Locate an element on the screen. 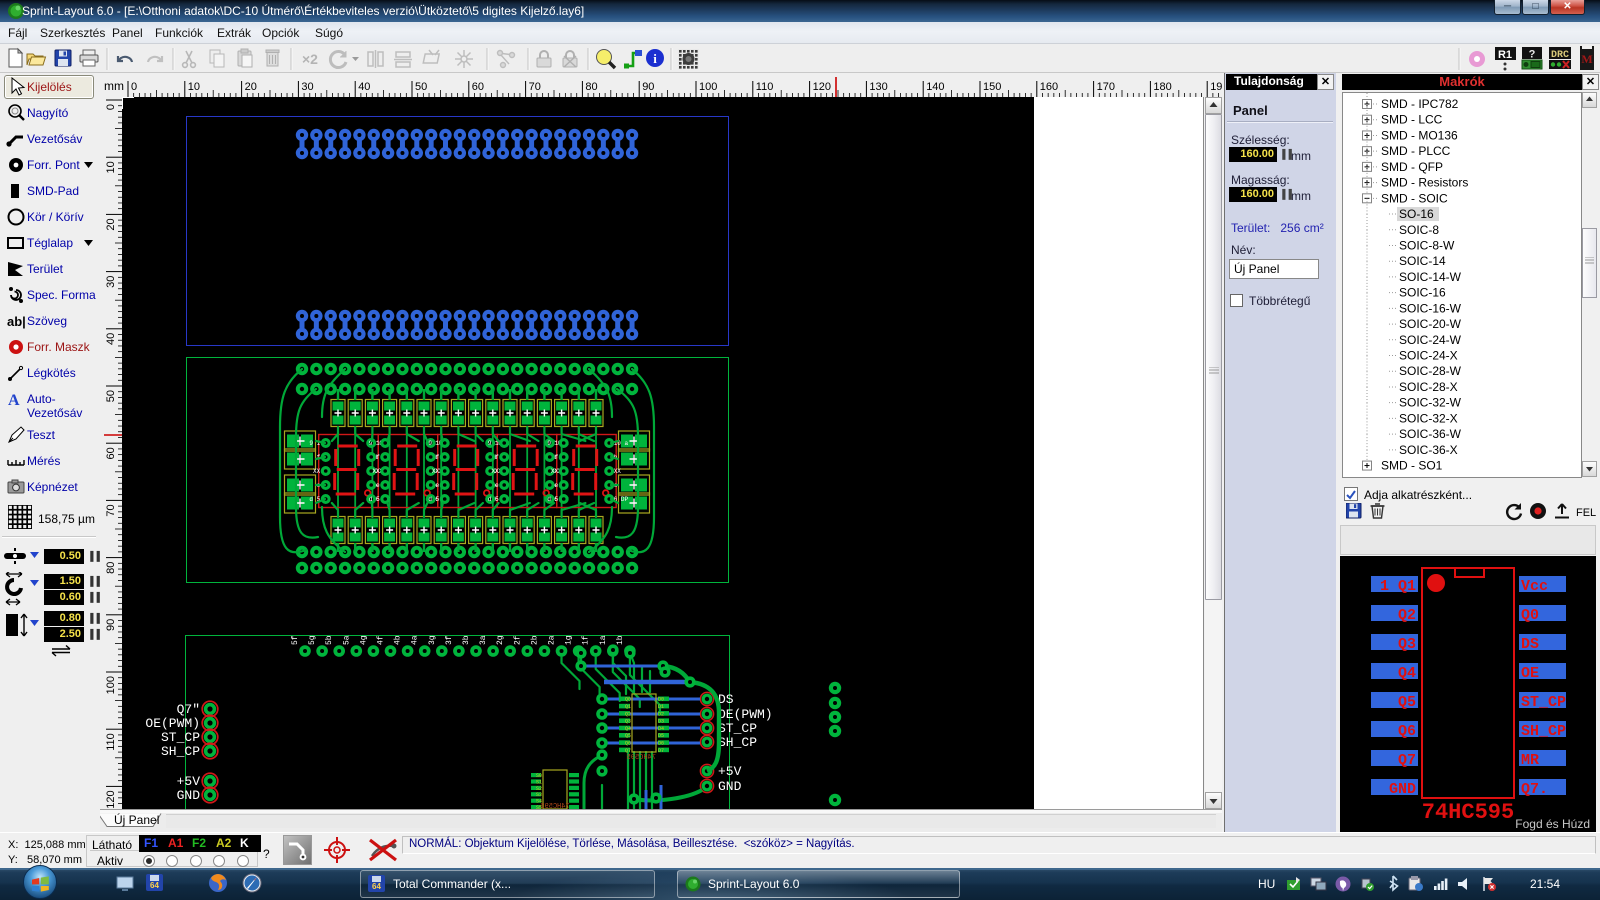 The image size is (1600, 900). svg-text: 1 Q1 is located at coordinates (1398, 586).